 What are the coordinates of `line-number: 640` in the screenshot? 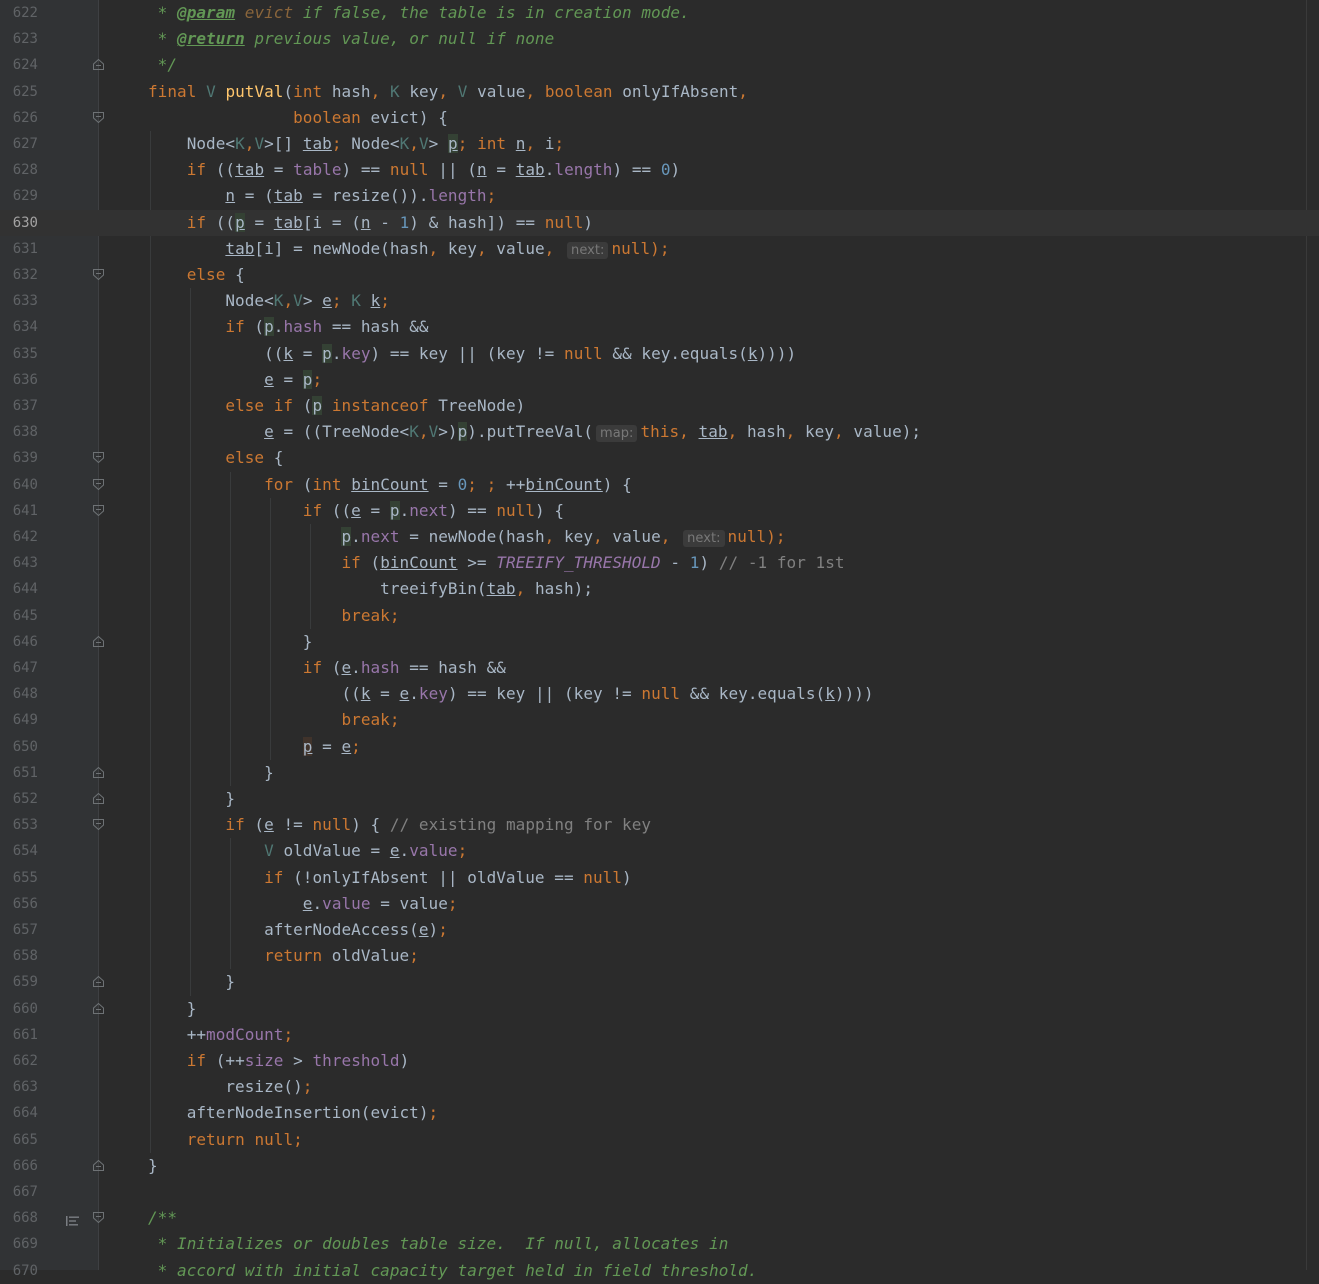 It's located at (19, 485).